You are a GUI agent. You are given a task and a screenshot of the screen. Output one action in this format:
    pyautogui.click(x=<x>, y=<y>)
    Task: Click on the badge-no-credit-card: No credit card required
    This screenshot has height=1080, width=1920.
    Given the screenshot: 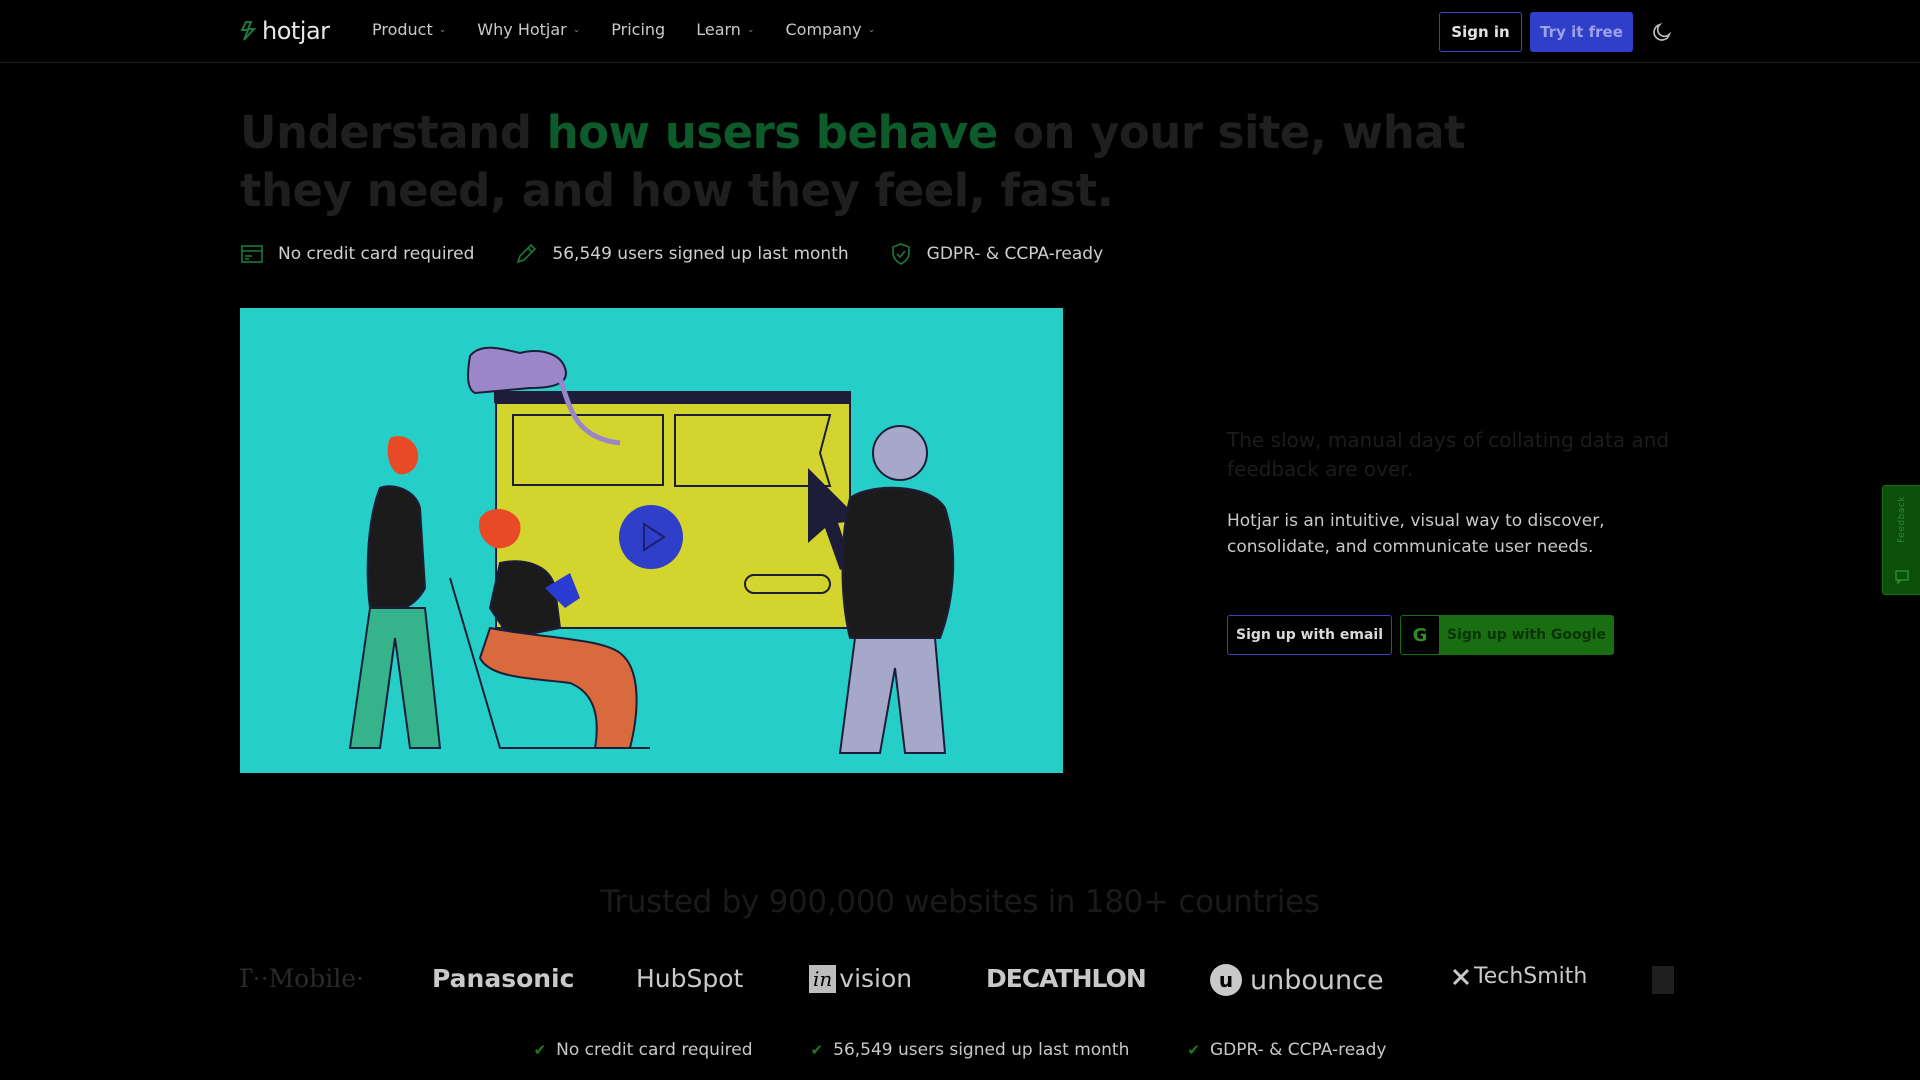 What is the action you would take?
    pyautogui.click(x=357, y=254)
    